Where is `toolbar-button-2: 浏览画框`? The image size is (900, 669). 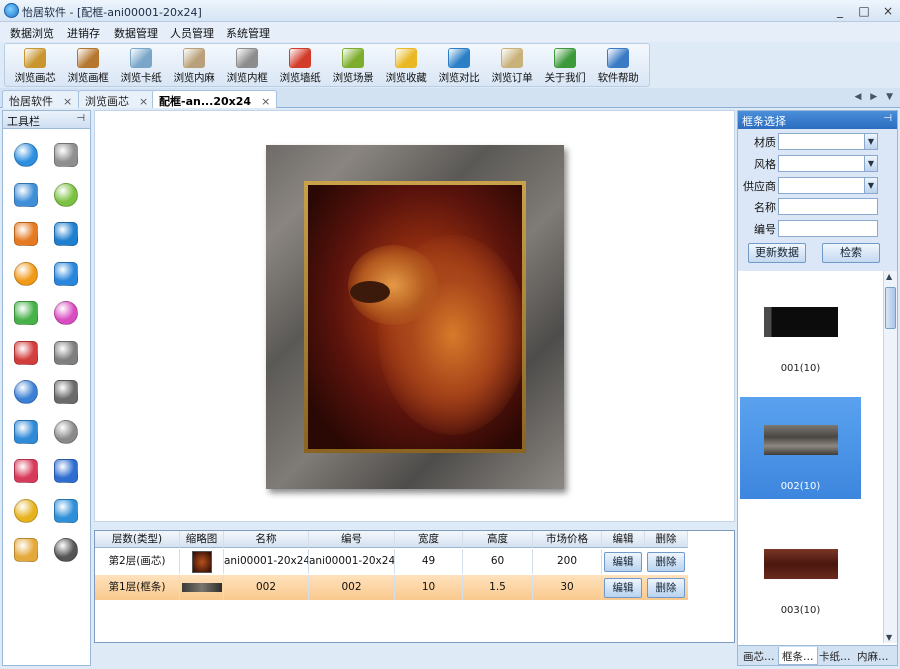 toolbar-button-2: 浏览画框 is located at coordinates (88, 66).